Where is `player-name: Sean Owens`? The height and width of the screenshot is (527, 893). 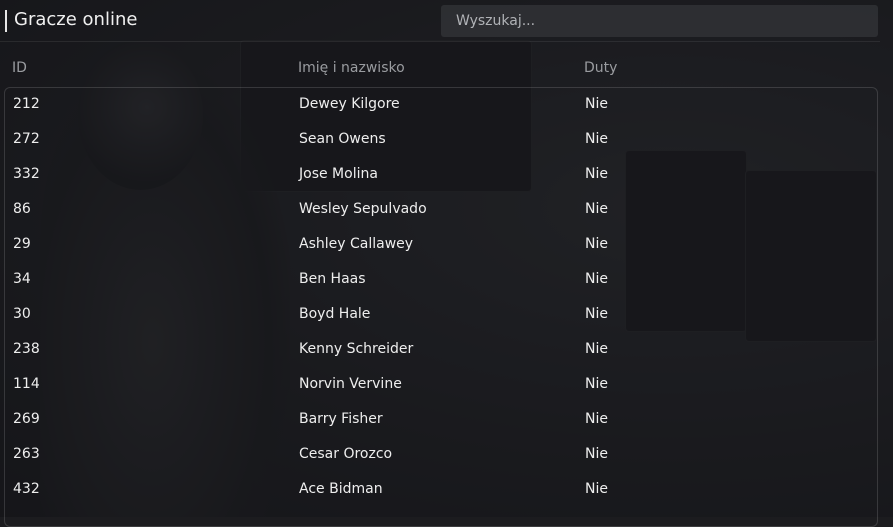
player-name: Sean Owens is located at coordinates (342, 139).